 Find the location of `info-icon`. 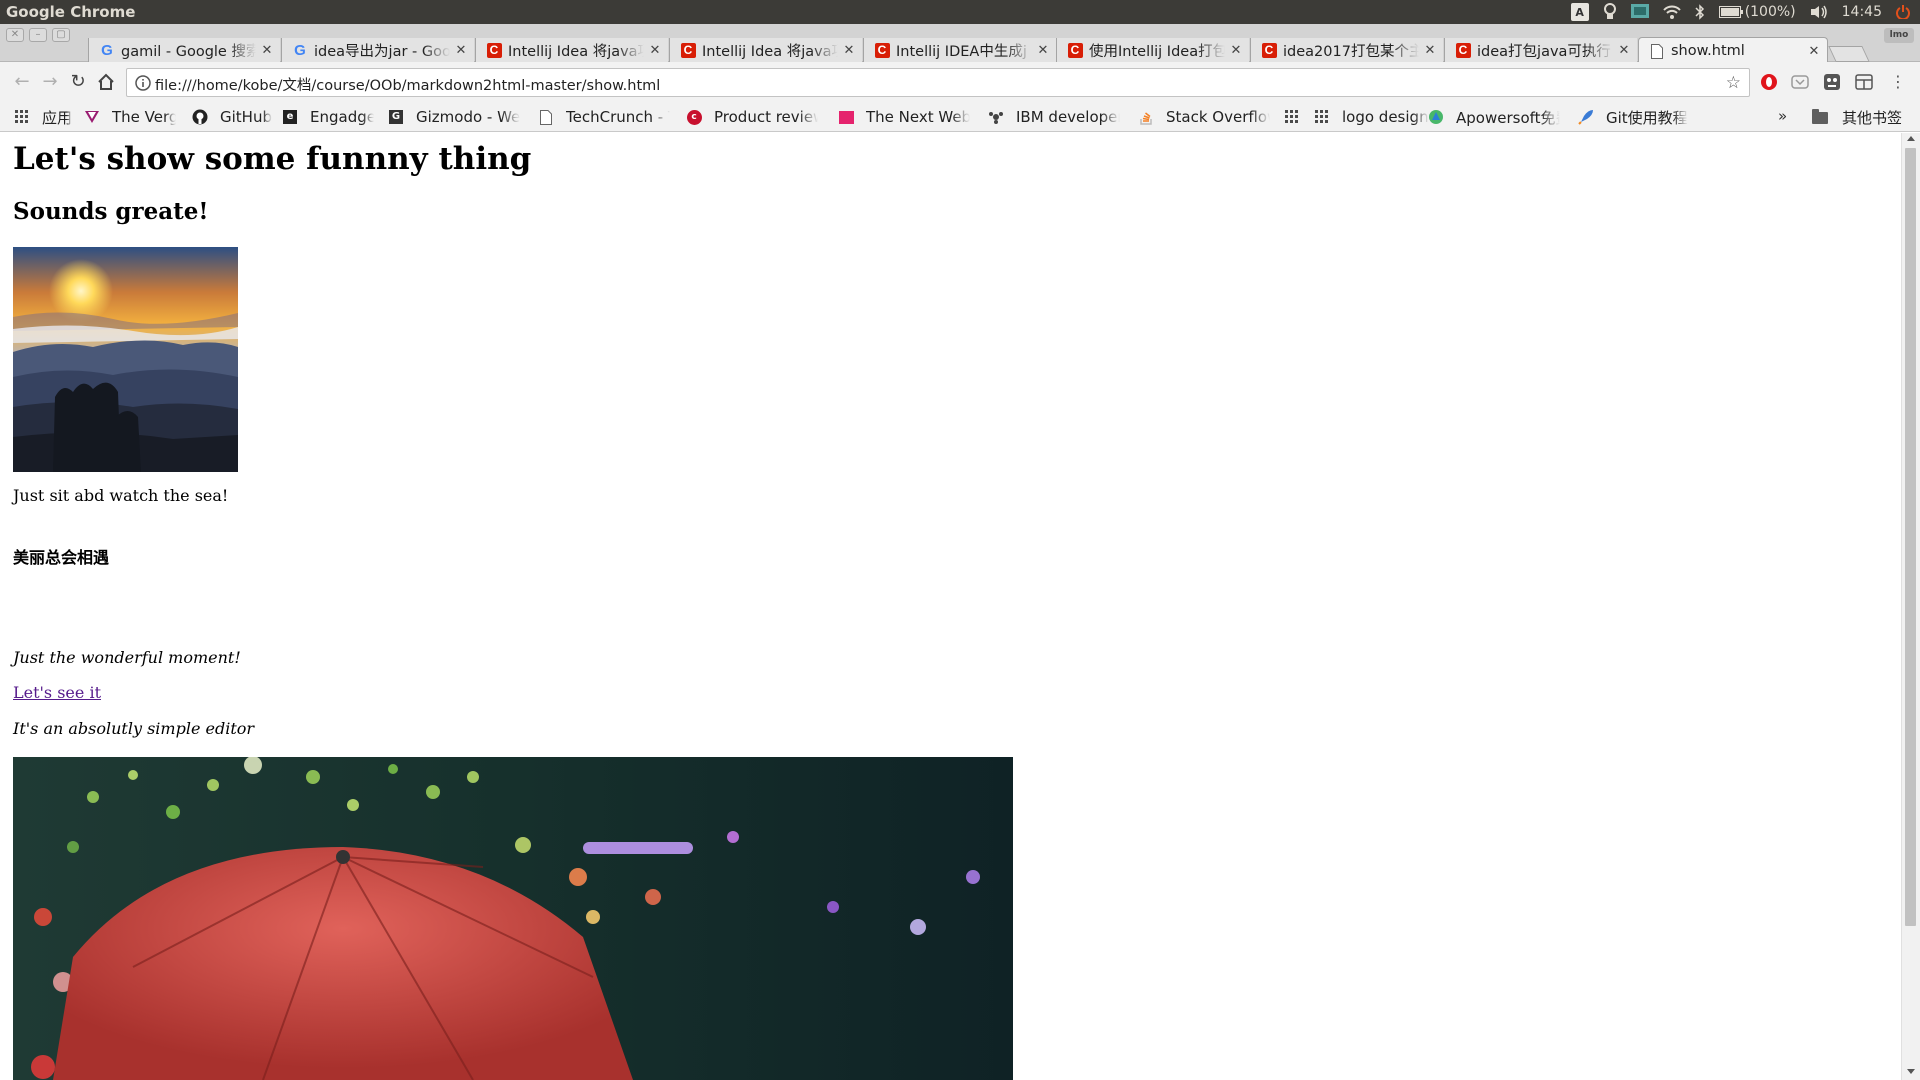

info-icon is located at coordinates (143, 83).